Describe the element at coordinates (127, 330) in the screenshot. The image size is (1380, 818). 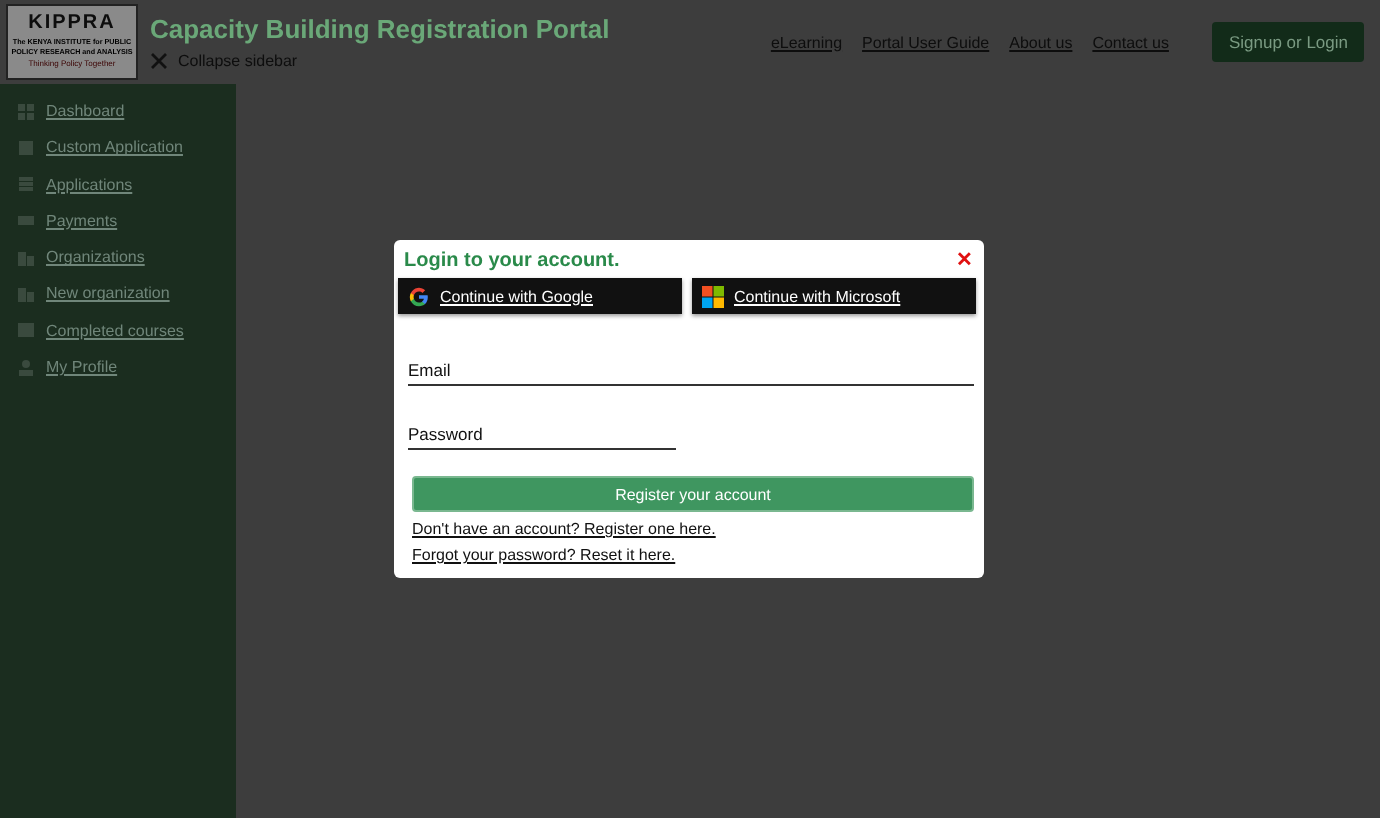
I see `sidebar-item: Completed courses` at that location.